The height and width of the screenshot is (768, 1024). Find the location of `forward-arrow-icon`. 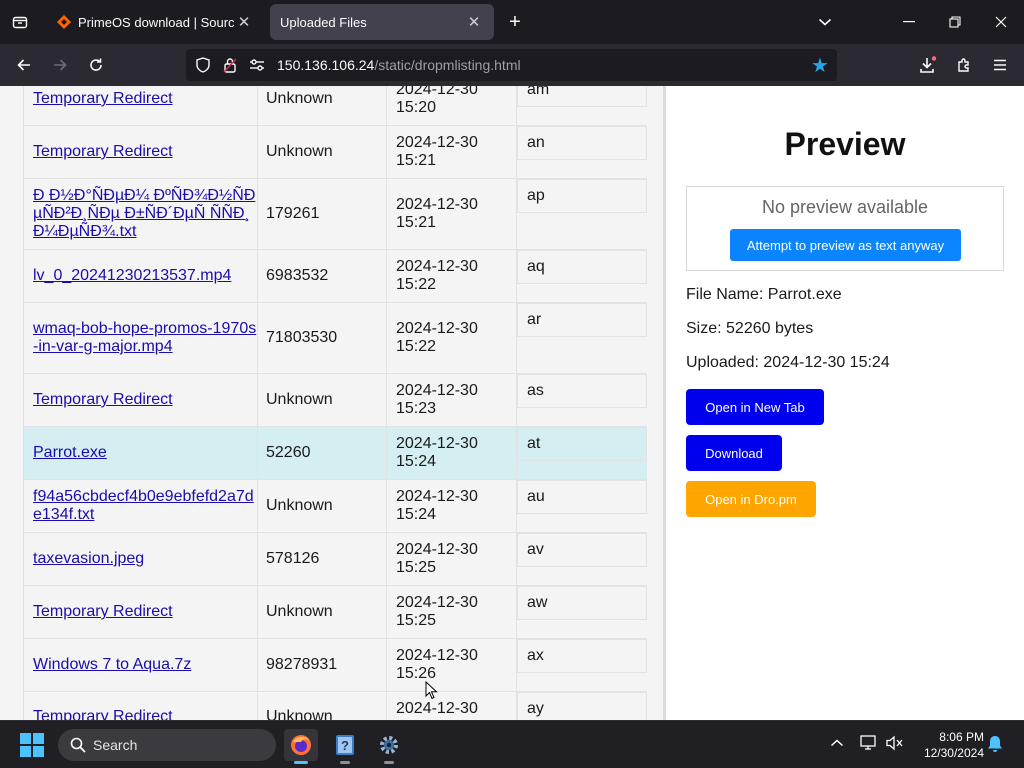

forward-arrow-icon is located at coordinates (60, 65).